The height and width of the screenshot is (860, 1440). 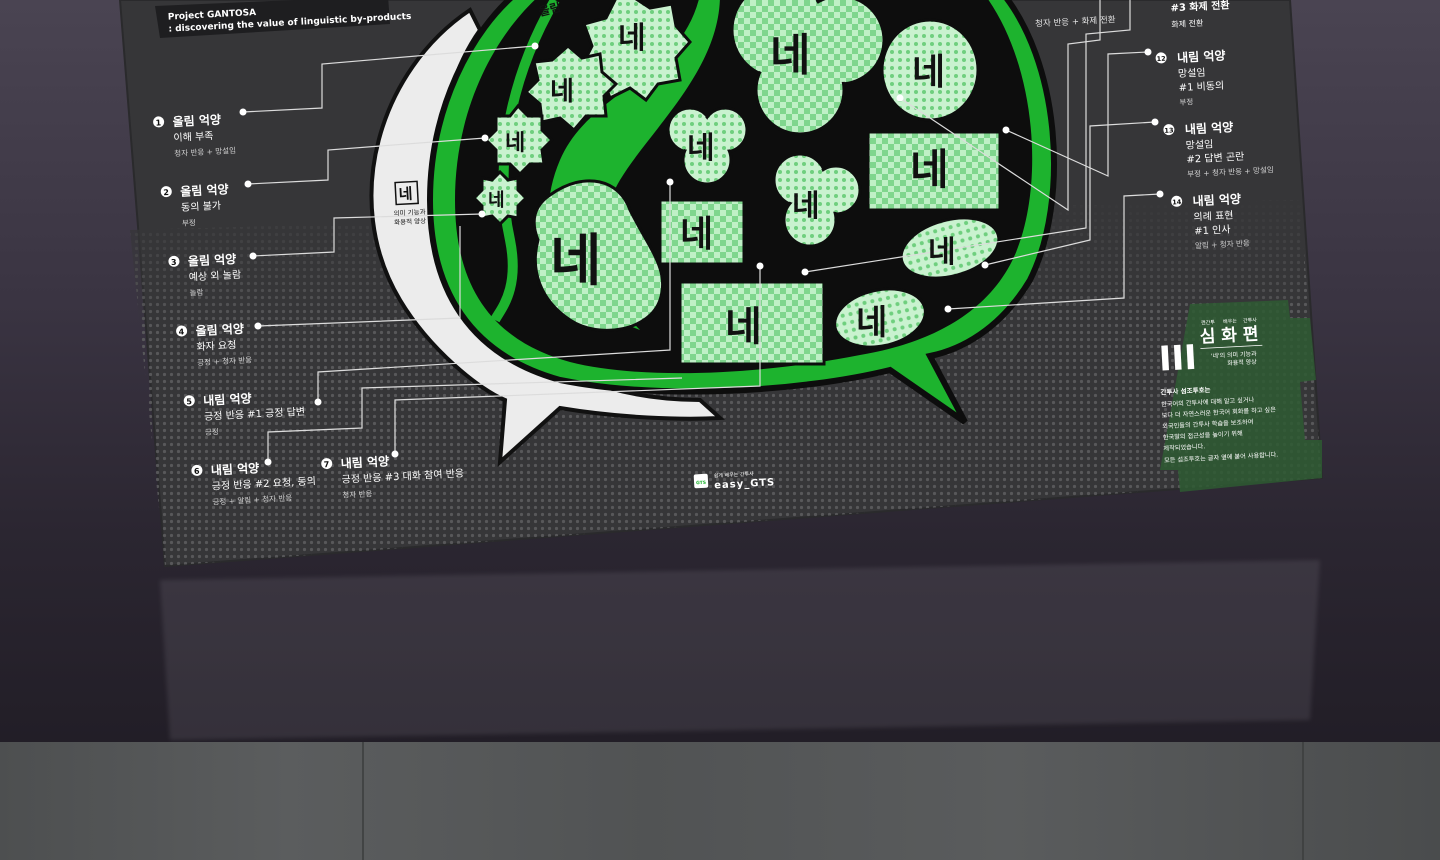 I want to click on item-sub: 동의 불가, so click(x=201, y=207).